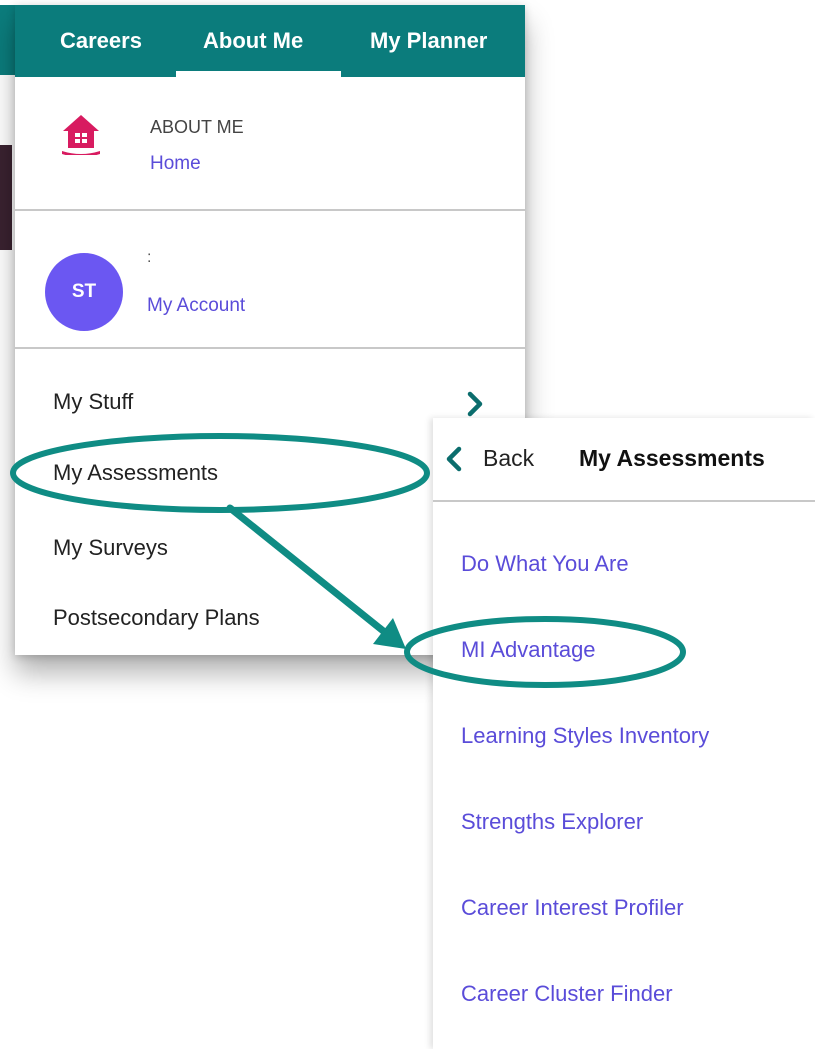 Image resolution: width=815 pixels, height=1049 pixels. I want to click on background-nav-edge, so click(7, 40).